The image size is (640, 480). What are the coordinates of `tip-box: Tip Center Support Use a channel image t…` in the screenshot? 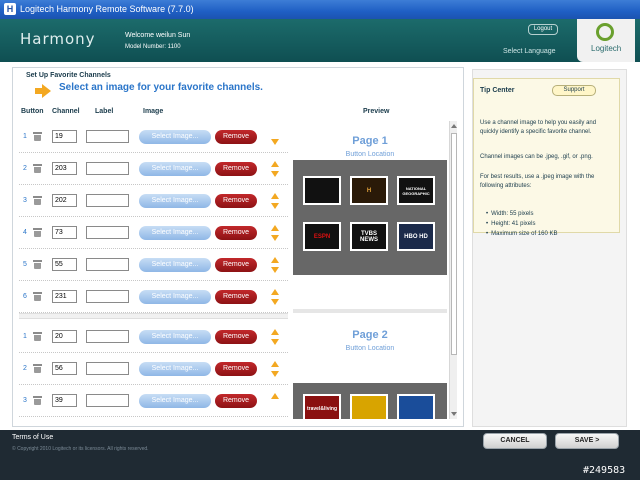 It's located at (546, 157).